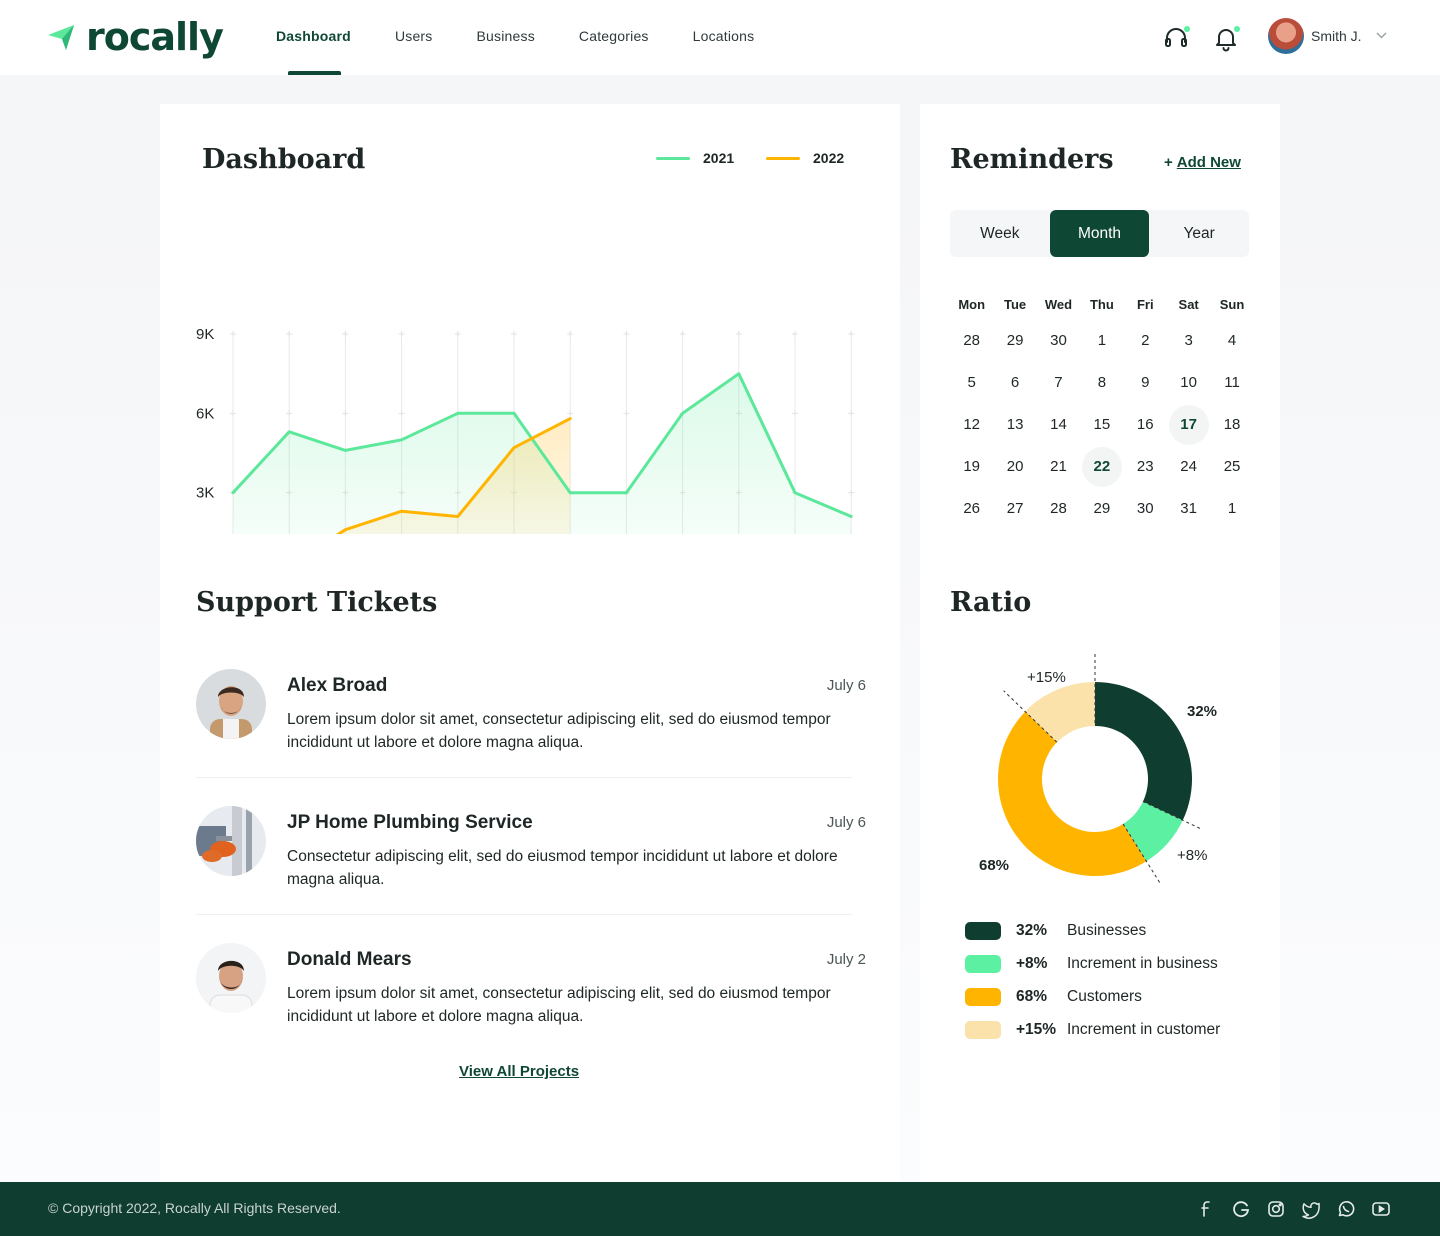  What do you see at coordinates (1192, 855) in the screenshot?
I see `donut-value-label: +8%` at bounding box center [1192, 855].